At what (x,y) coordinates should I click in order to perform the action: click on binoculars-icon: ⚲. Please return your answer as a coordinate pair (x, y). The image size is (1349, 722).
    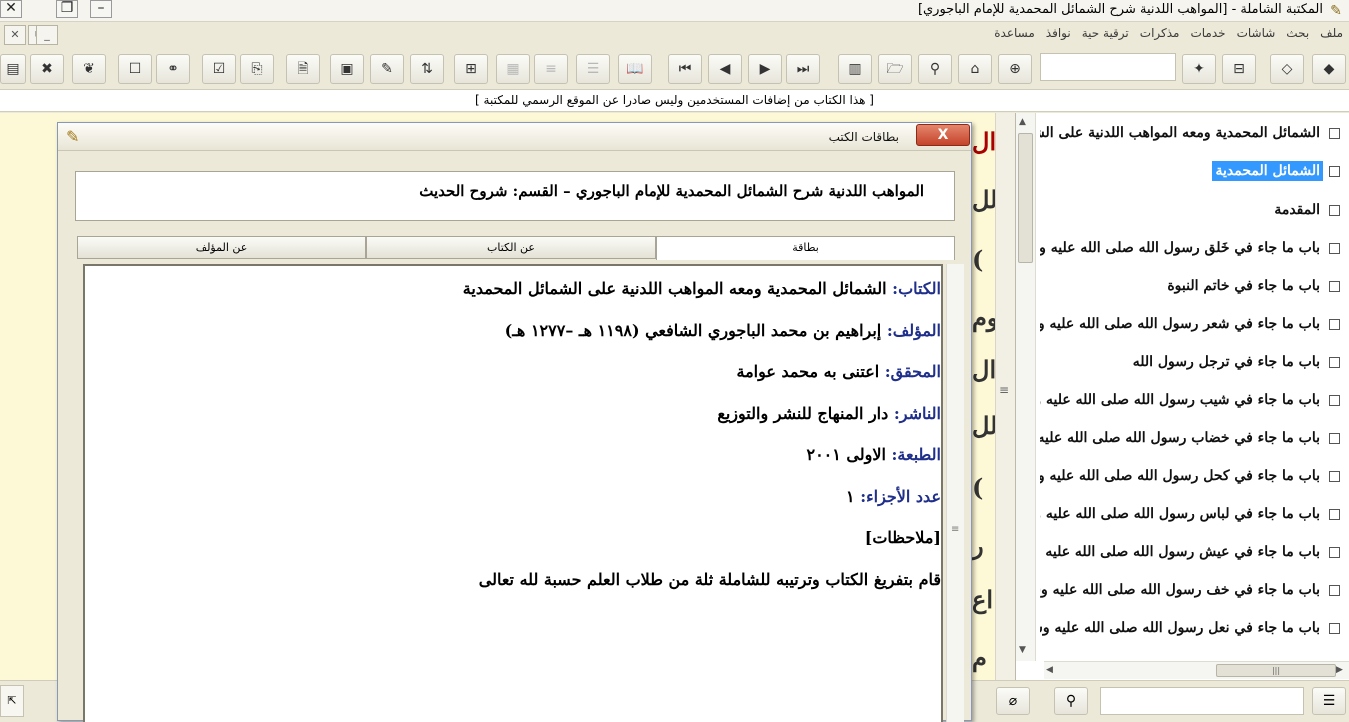
    Looking at the image, I should click on (935, 69).